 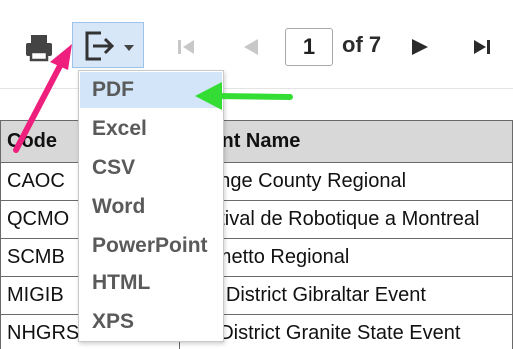 I want to click on export-button, so click(x=108, y=45).